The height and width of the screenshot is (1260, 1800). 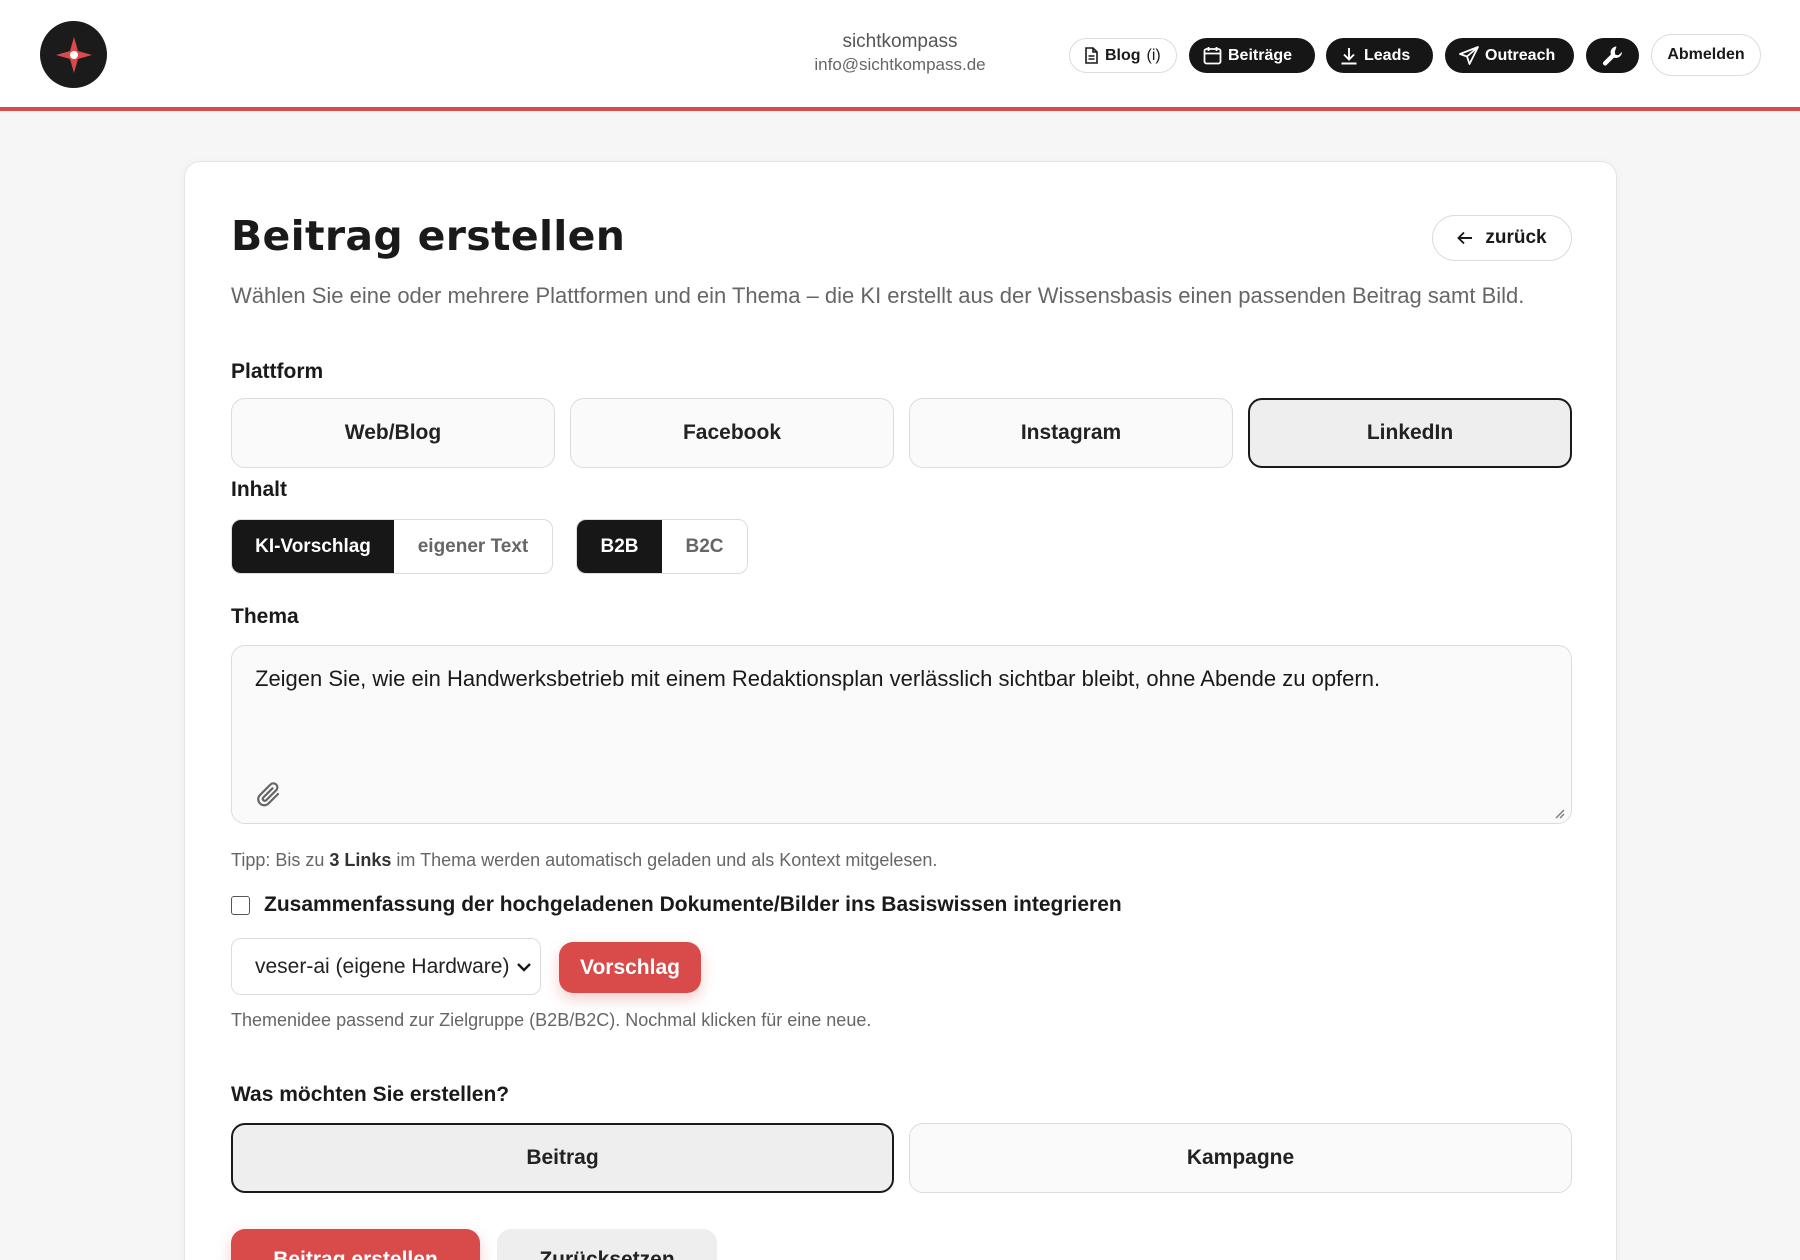 What do you see at coordinates (1071, 433) in the screenshot?
I see `platform-instagram-button: Instagram` at bounding box center [1071, 433].